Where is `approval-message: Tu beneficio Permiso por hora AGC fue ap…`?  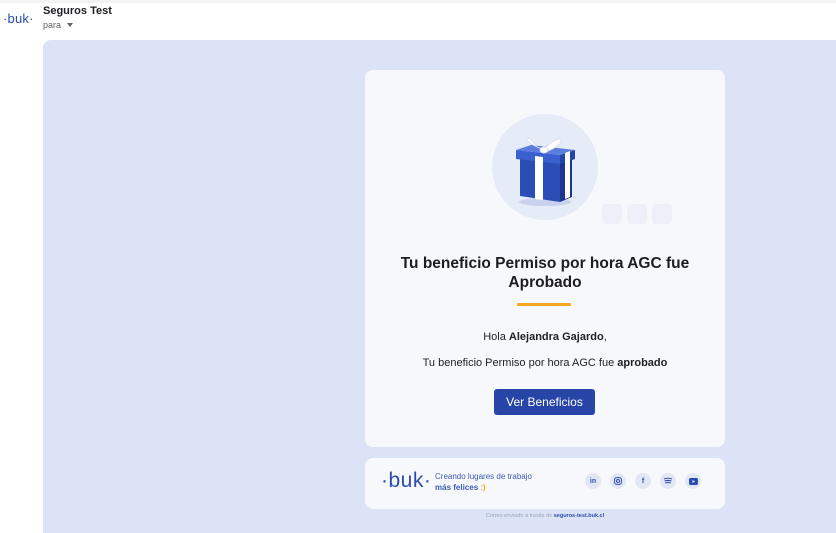 approval-message: Tu beneficio Permiso por hora AGC fue ap… is located at coordinates (545, 363).